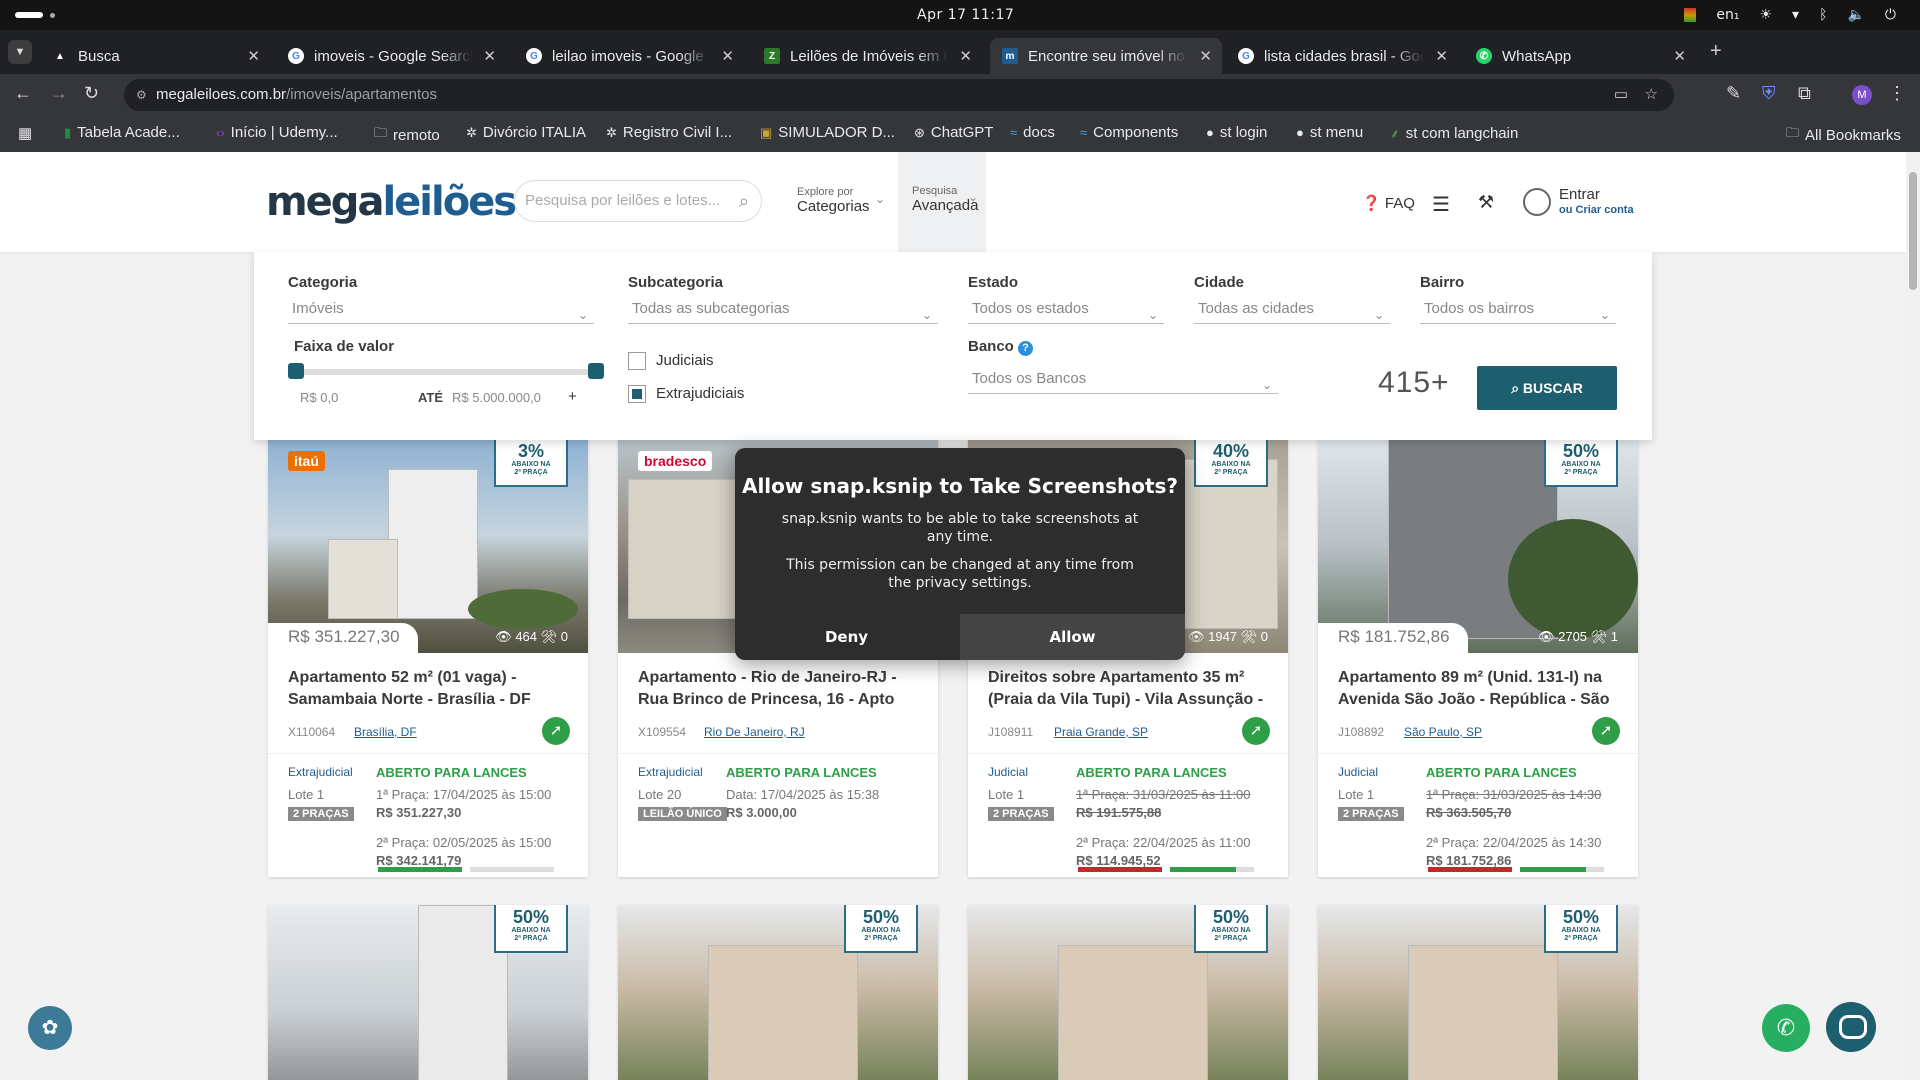  What do you see at coordinates (1292, 310) in the screenshot?
I see `cidade-select: Todas as cidades ⌄` at bounding box center [1292, 310].